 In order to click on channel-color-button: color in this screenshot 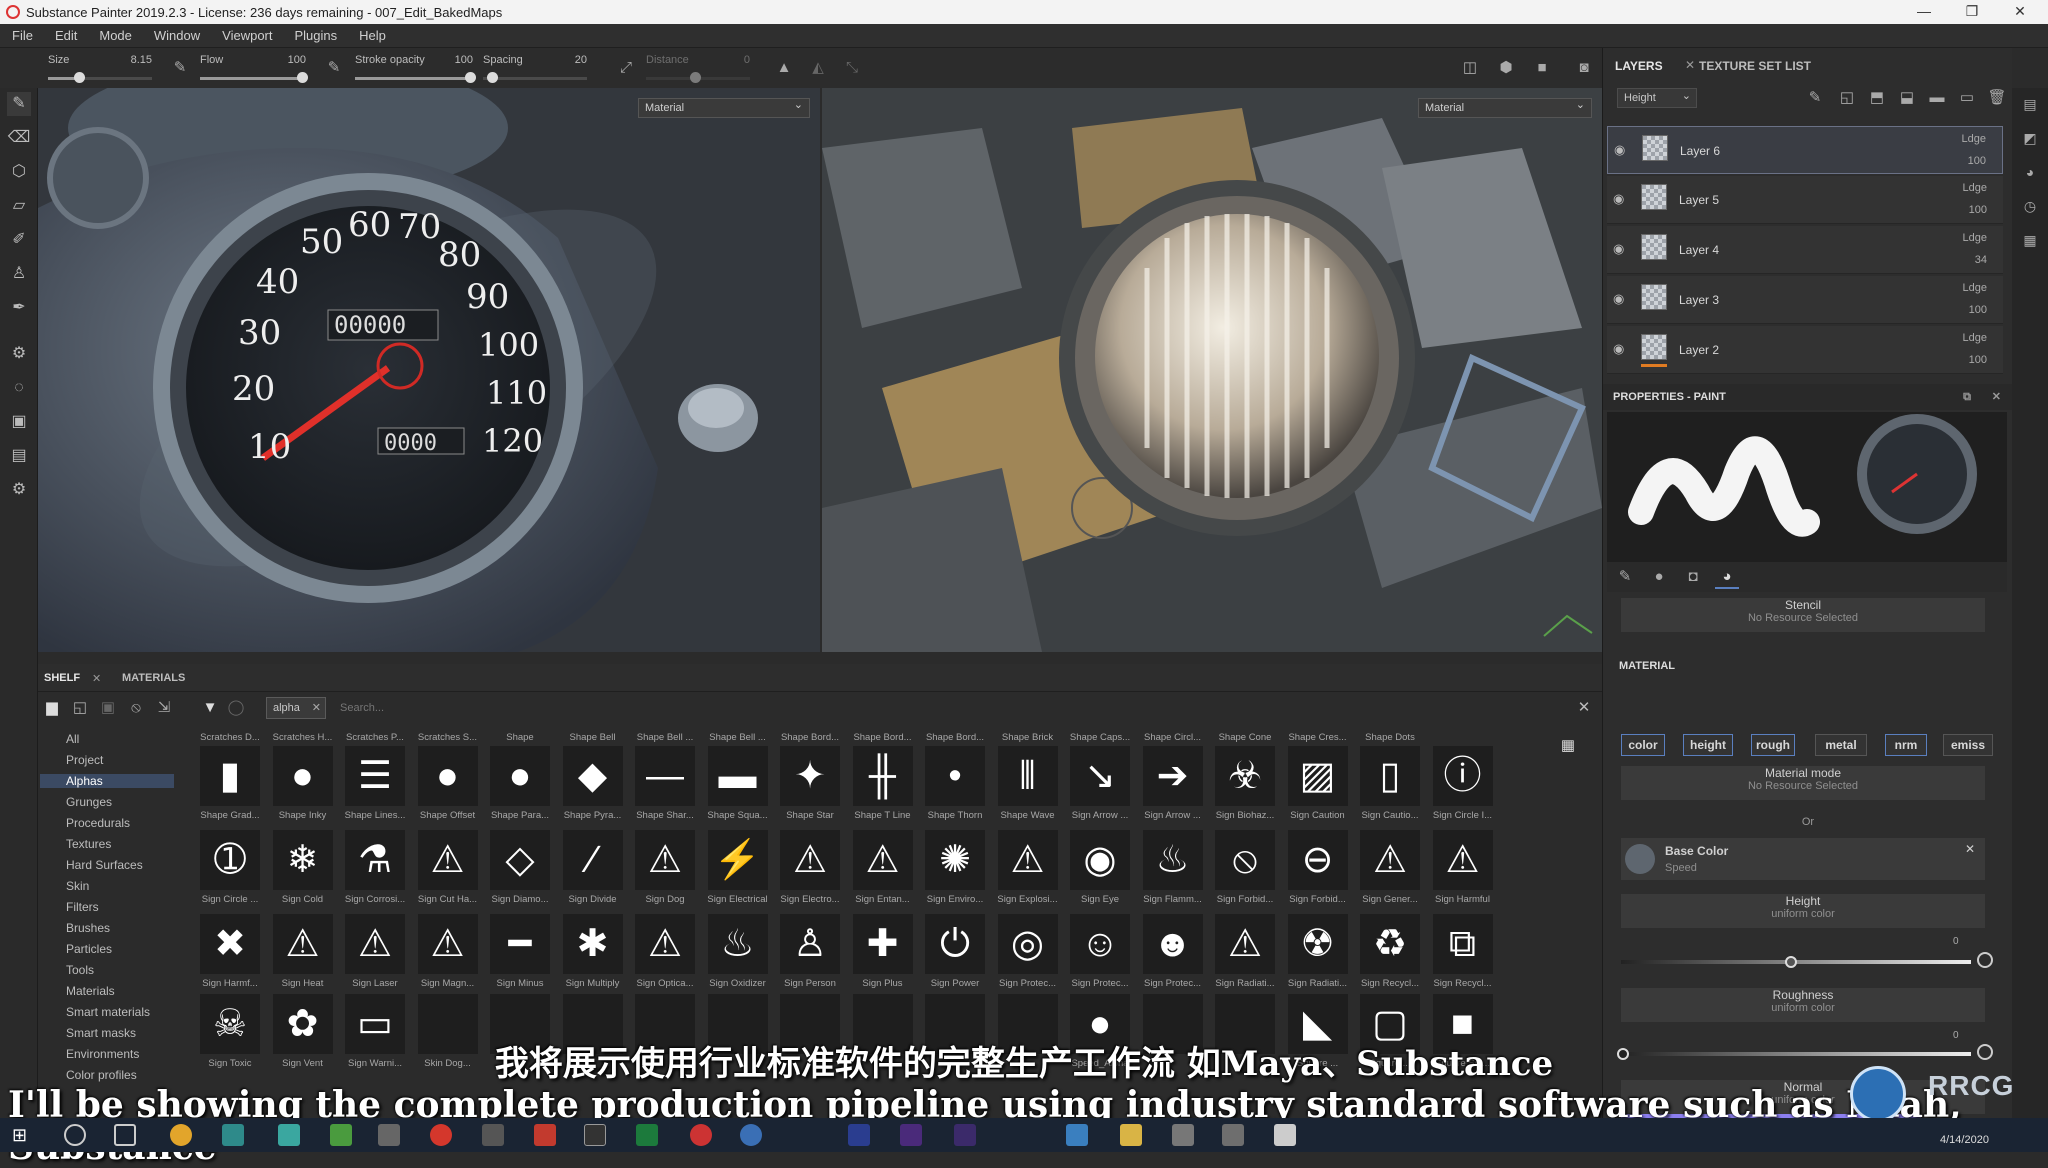, I will do `click(1643, 745)`.